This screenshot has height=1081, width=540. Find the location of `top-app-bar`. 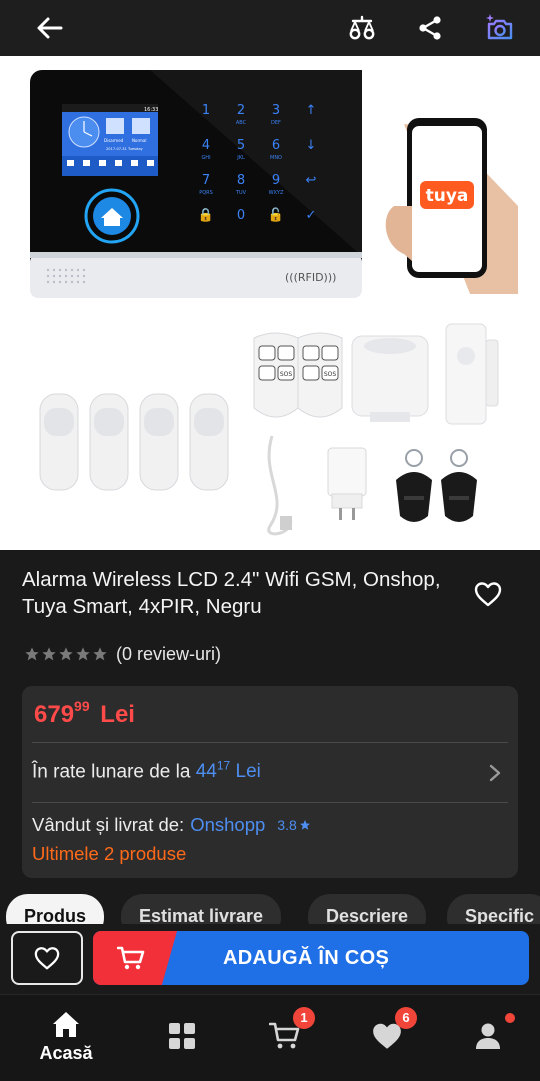

top-app-bar is located at coordinates (270, 28).